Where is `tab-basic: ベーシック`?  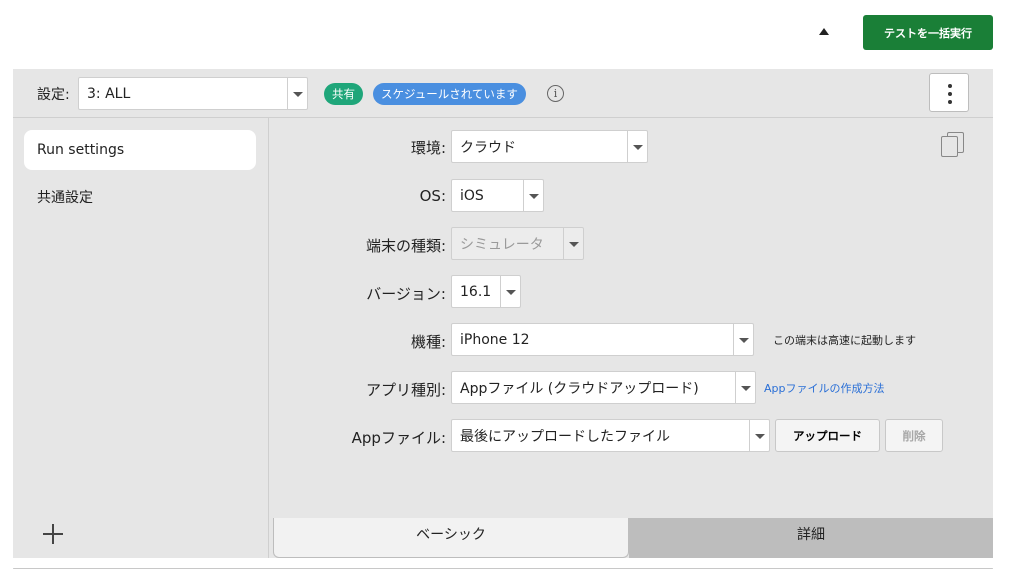
tab-basic: ベーシック is located at coordinates (451, 538).